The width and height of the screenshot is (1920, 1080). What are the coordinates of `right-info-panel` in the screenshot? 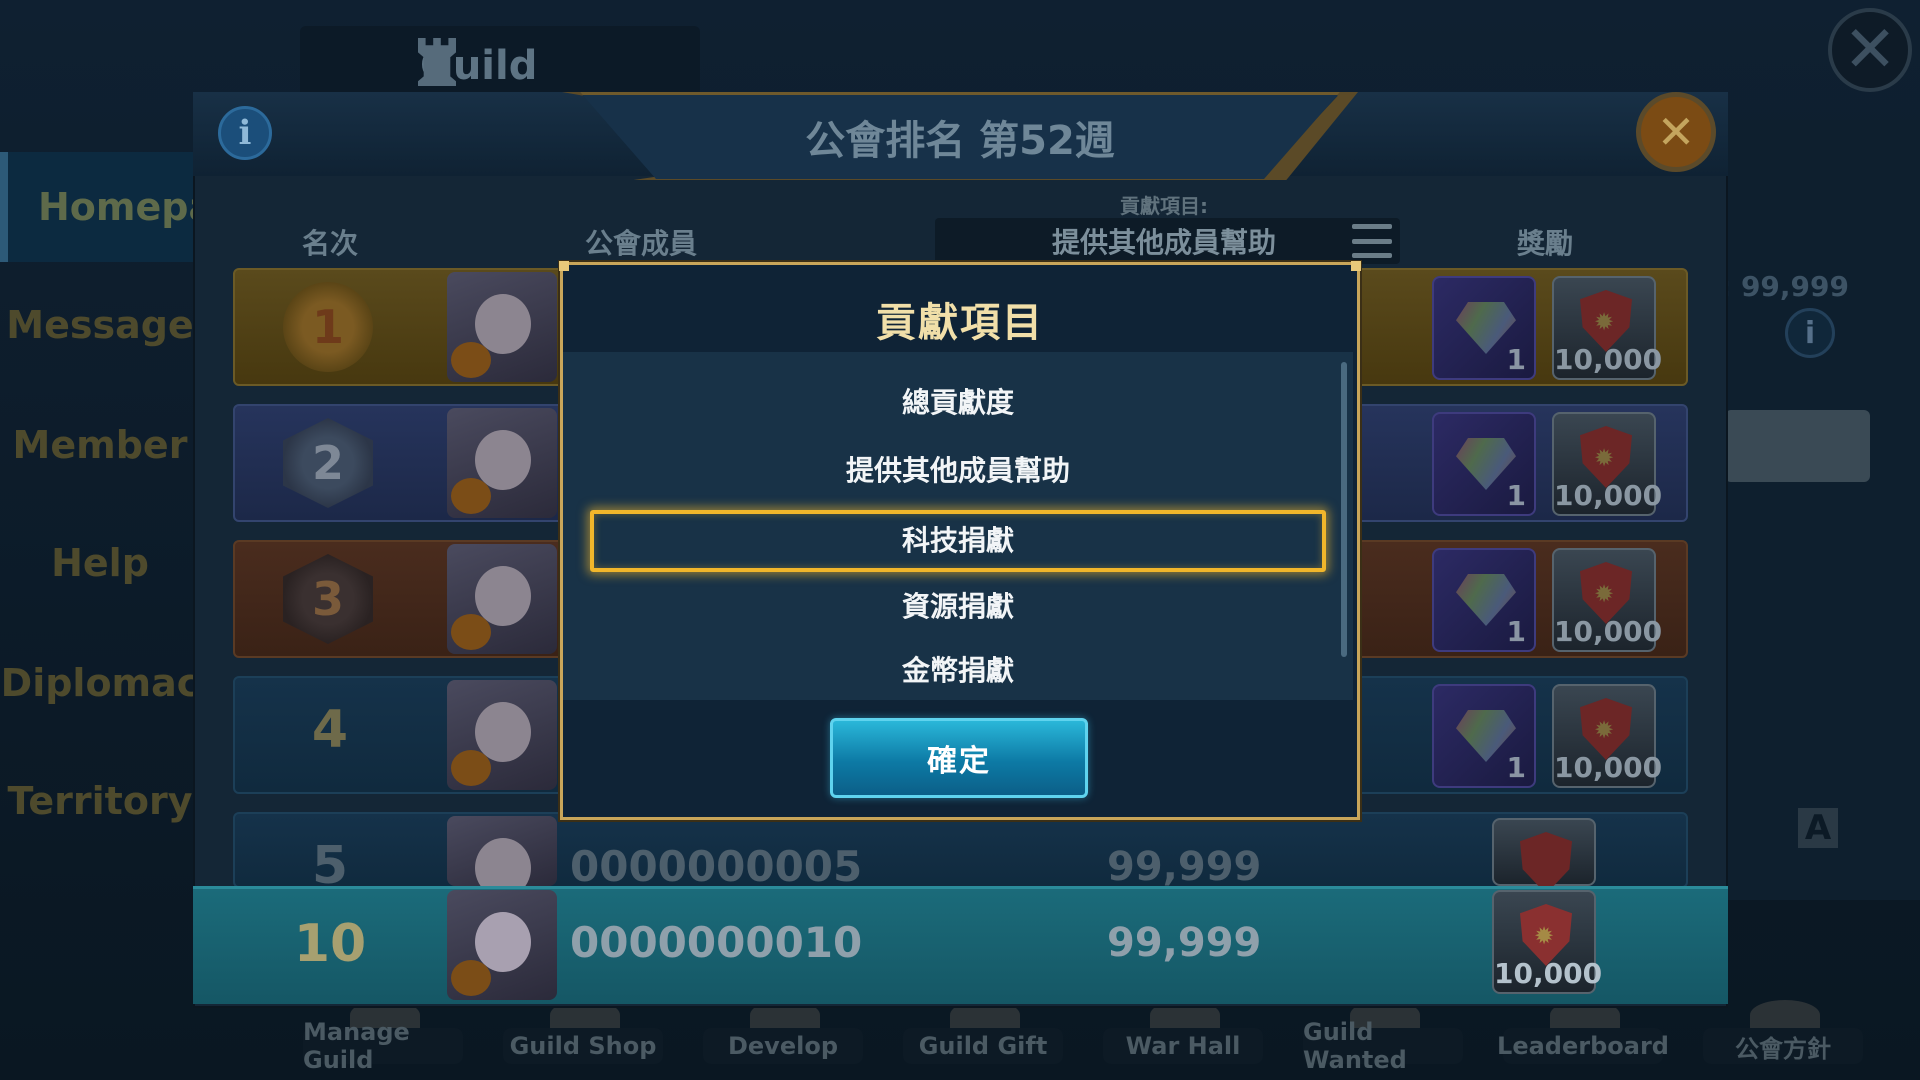 It's located at (1822, 510).